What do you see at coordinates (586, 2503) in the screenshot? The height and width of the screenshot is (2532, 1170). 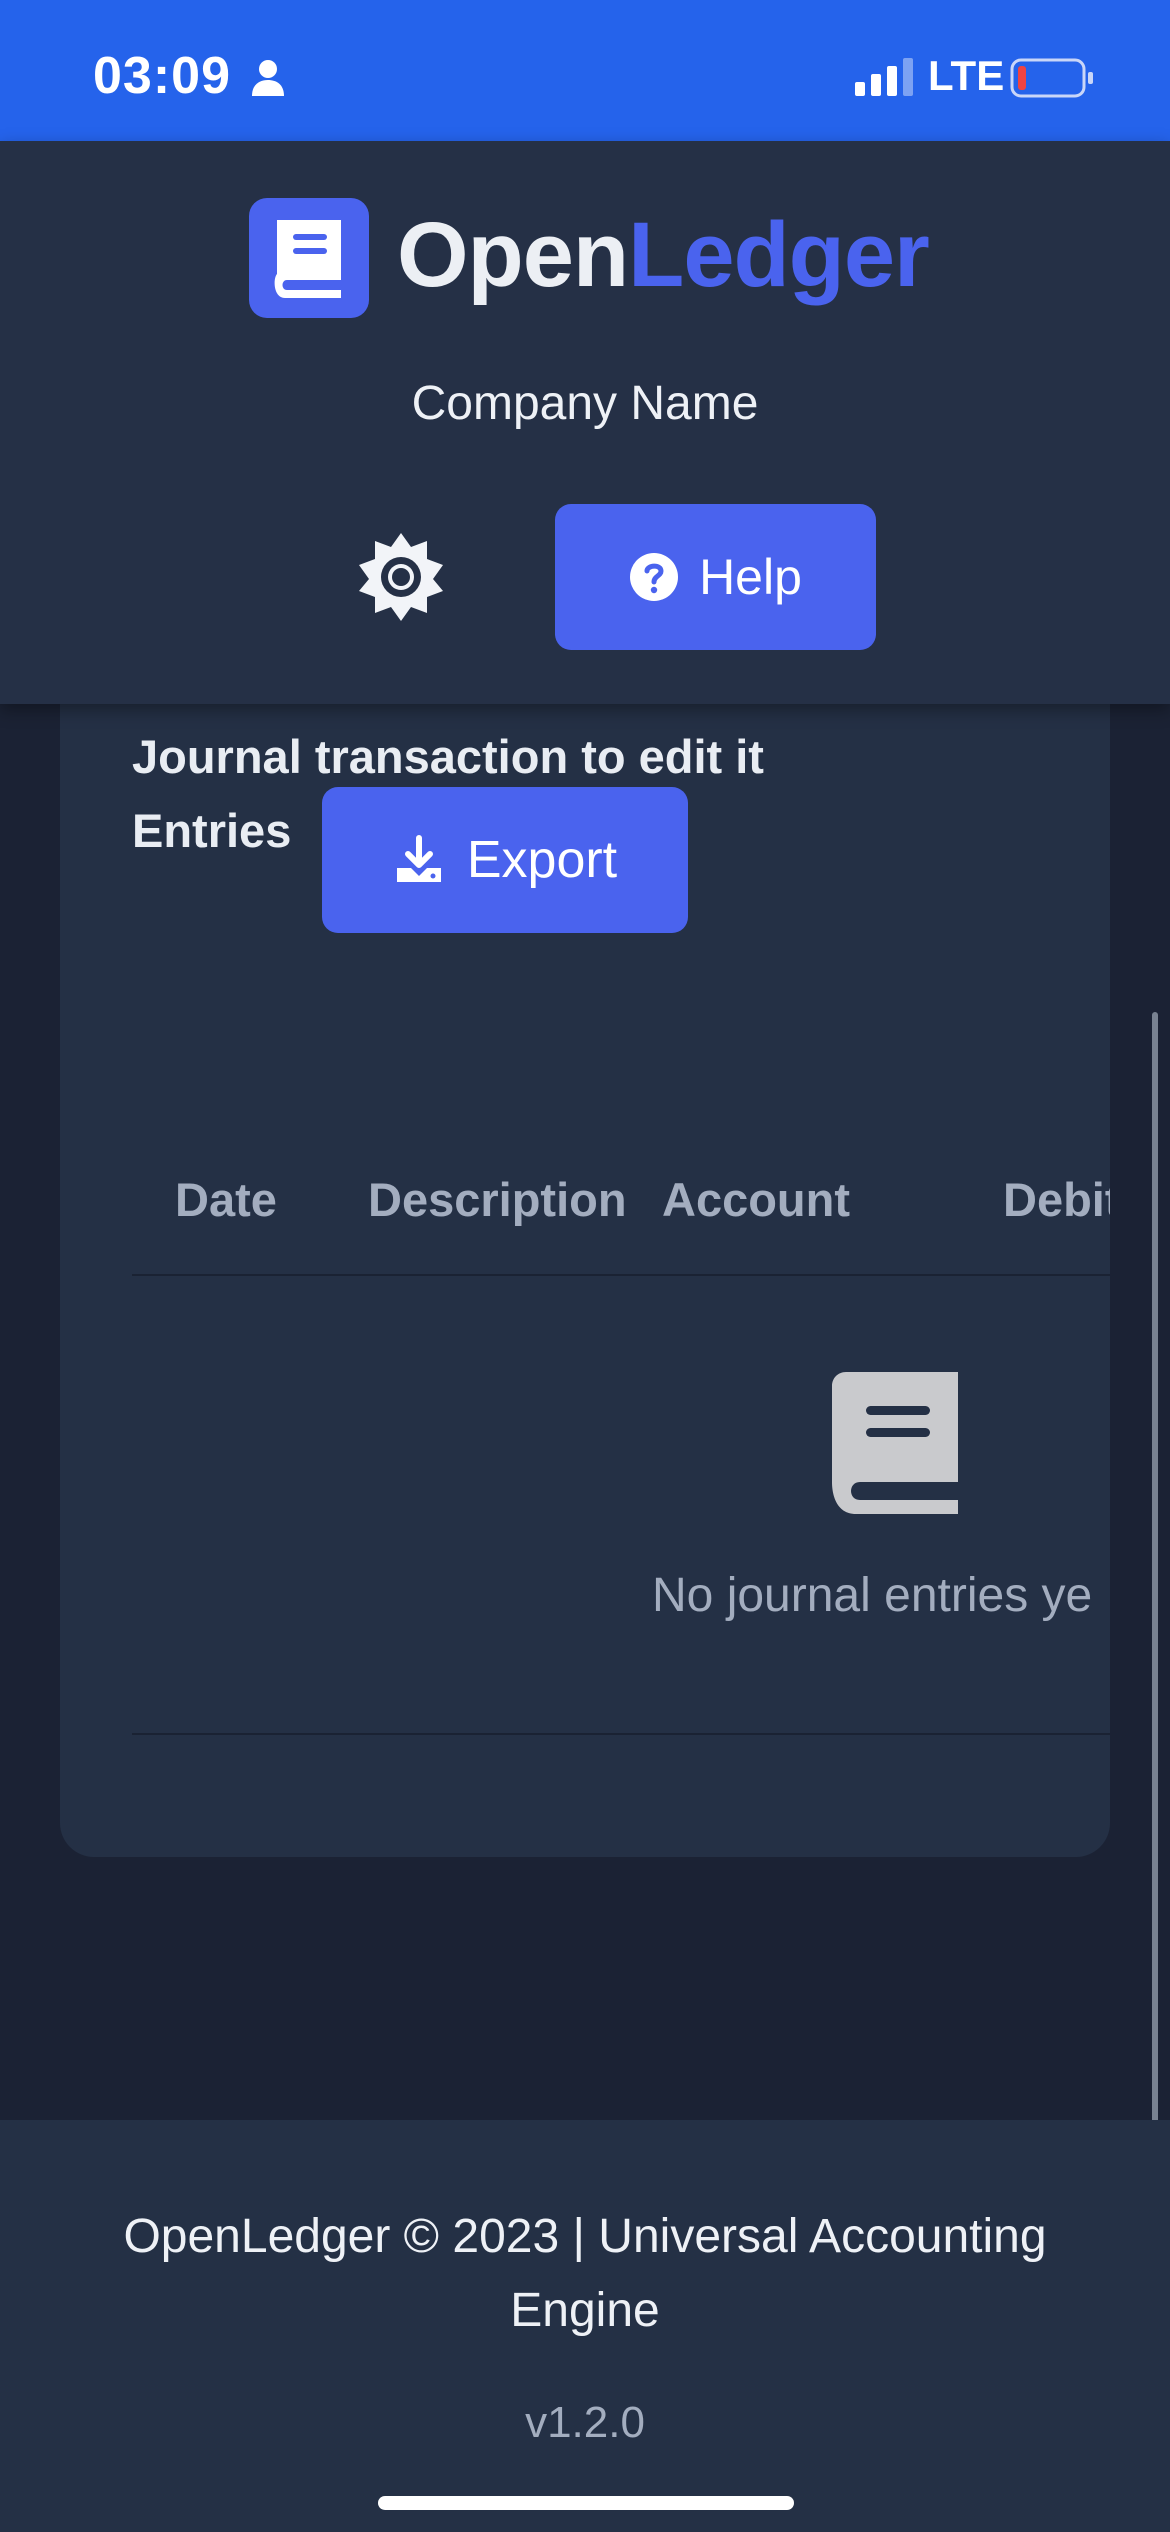 I see `home-indicator` at bounding box center [586, 2503].